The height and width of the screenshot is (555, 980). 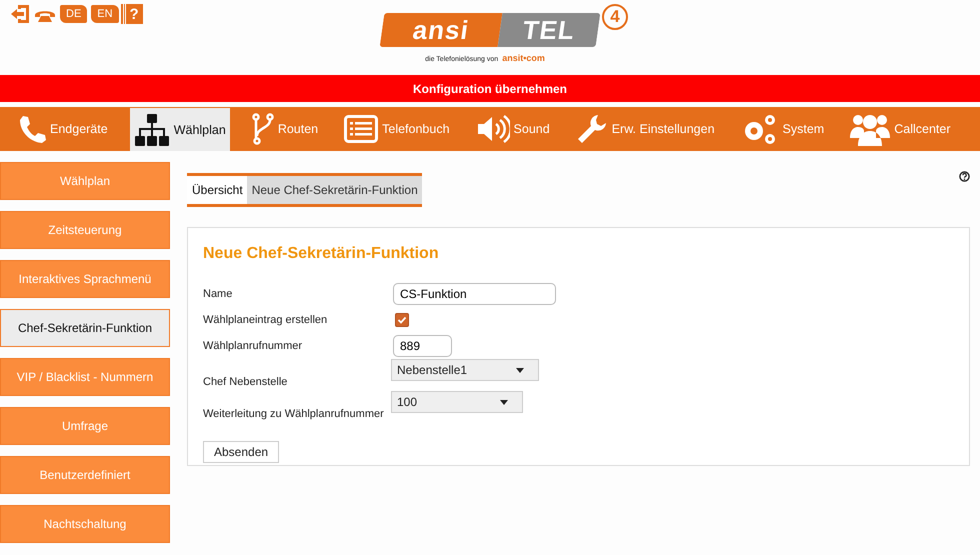 I want to click on field-label: Weiterleitung zu Wählplanrufnummer, so click(x=294, y=415).